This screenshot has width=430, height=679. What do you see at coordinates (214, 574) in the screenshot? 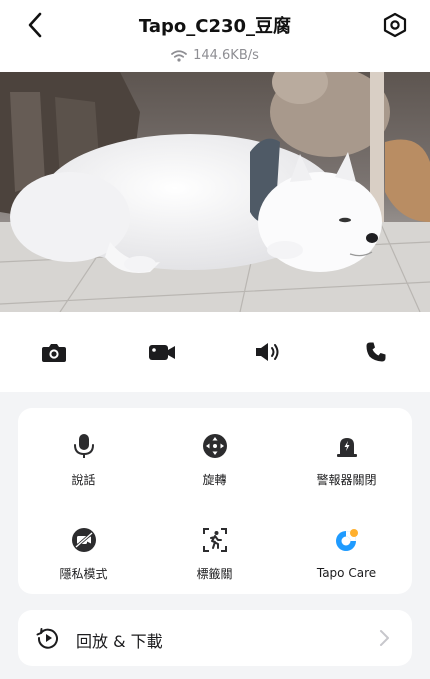
I see `feature-label: 標籤關` at bounding box center [214, 574].